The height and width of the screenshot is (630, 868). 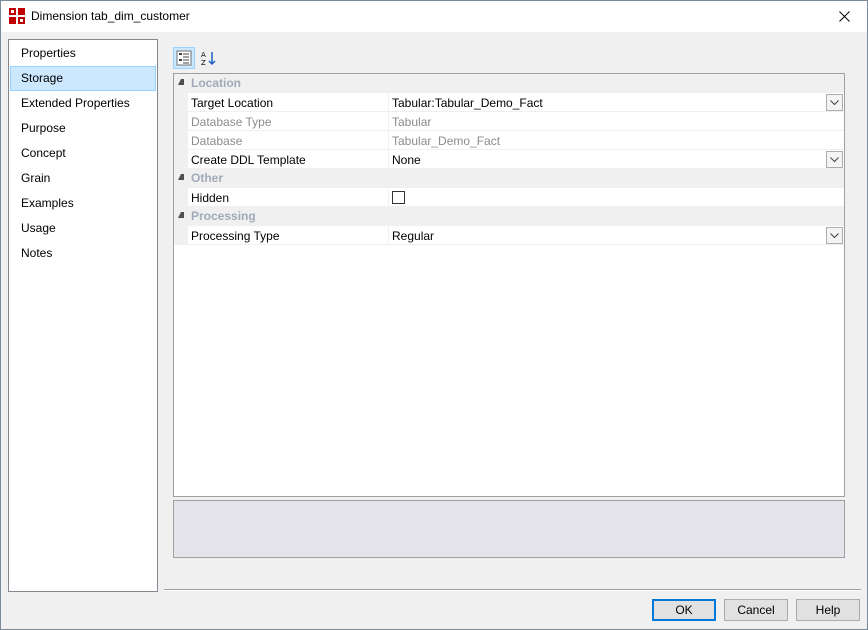 What do you see at coordinates (467, 103) in the screenshot?
I see `property-value: Tabular:Tabular_Demo_Fact` at bounding box center [467, 103].